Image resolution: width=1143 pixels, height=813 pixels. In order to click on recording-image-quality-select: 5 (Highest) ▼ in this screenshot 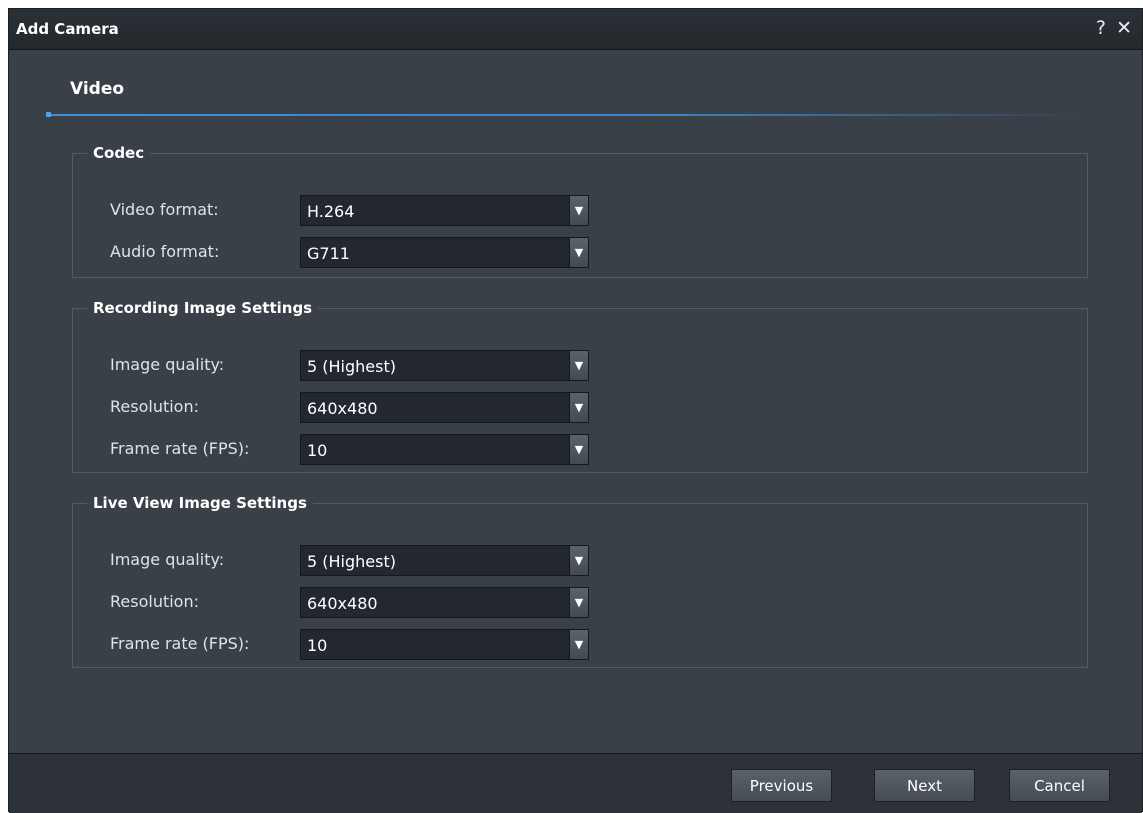, I will do `click(444, 365)`.